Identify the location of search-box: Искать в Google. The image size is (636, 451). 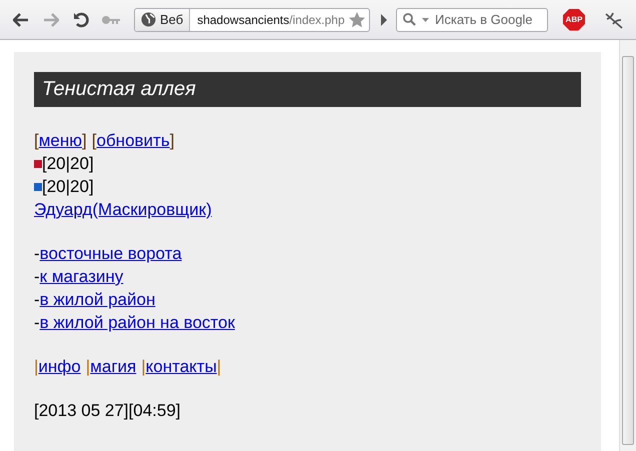
(472, 20).